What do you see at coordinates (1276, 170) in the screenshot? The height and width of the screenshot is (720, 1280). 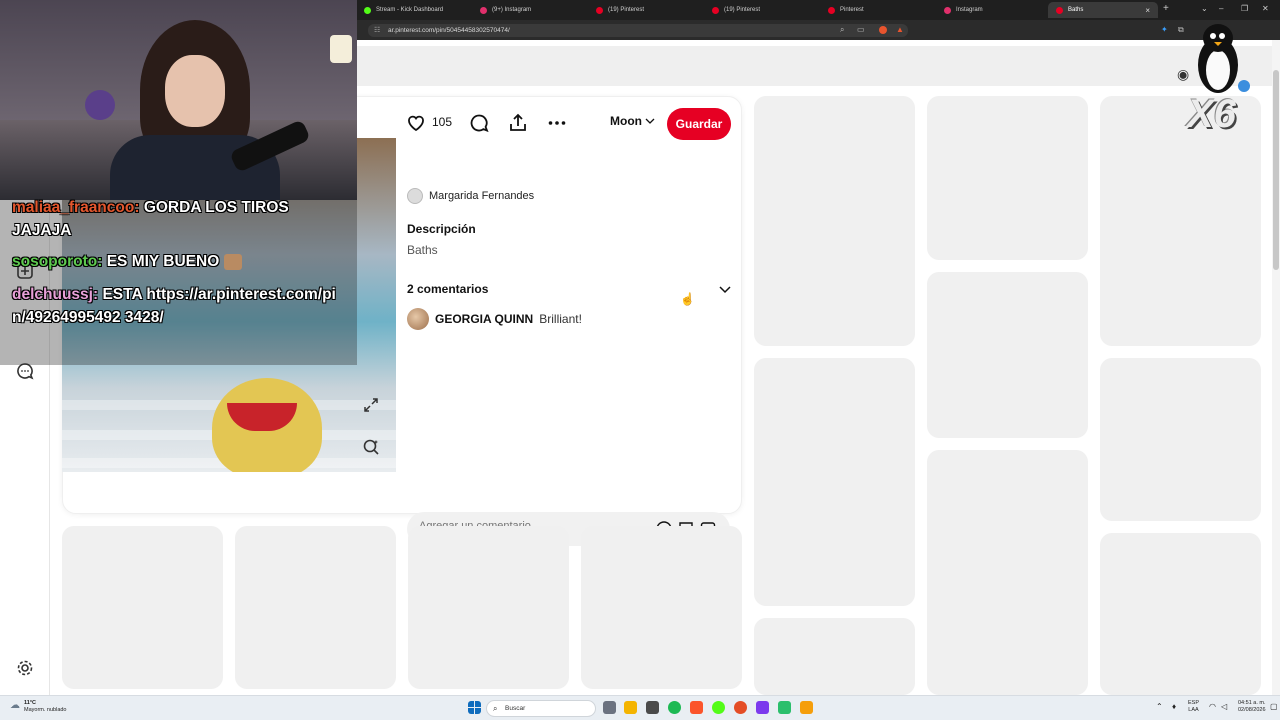 I see `scrollbar-thumb` at bounding box center [1276, 170].